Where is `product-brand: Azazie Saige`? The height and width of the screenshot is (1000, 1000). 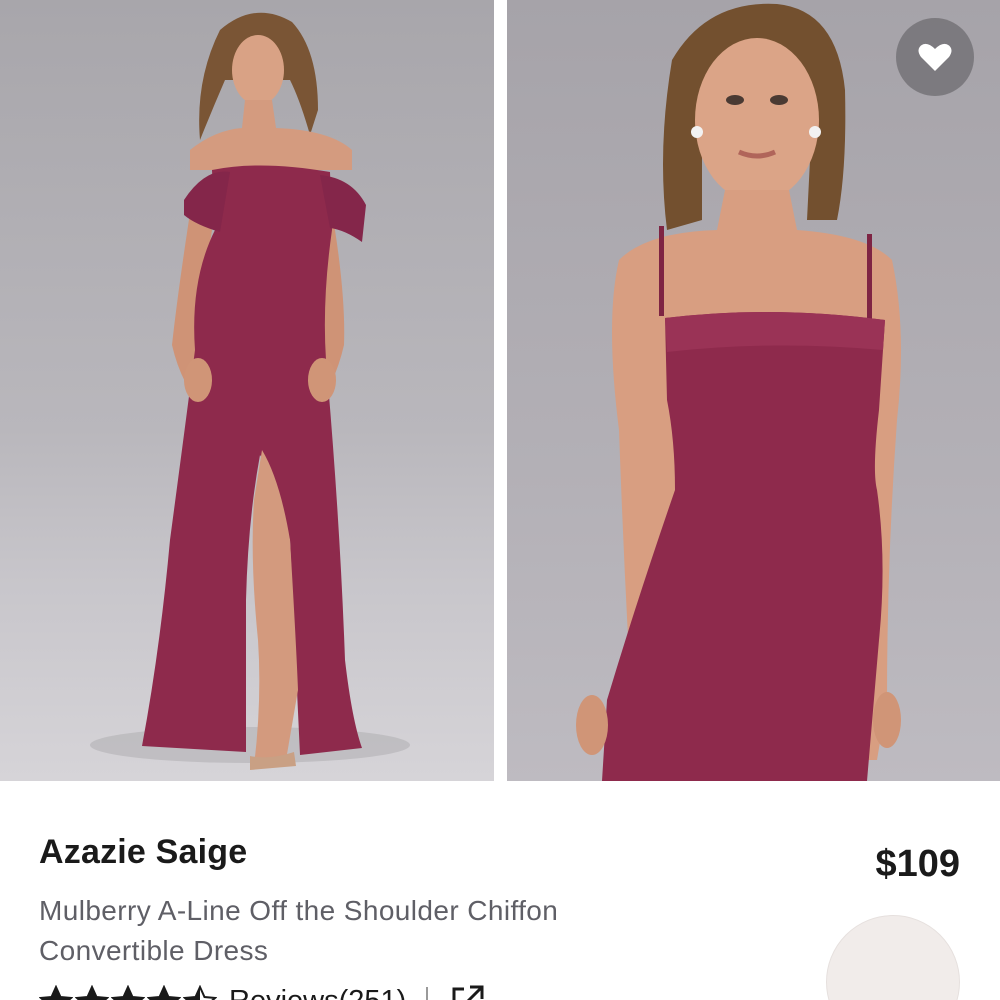
product-brand: Azazie Saige is located at coordinates (143, 852).